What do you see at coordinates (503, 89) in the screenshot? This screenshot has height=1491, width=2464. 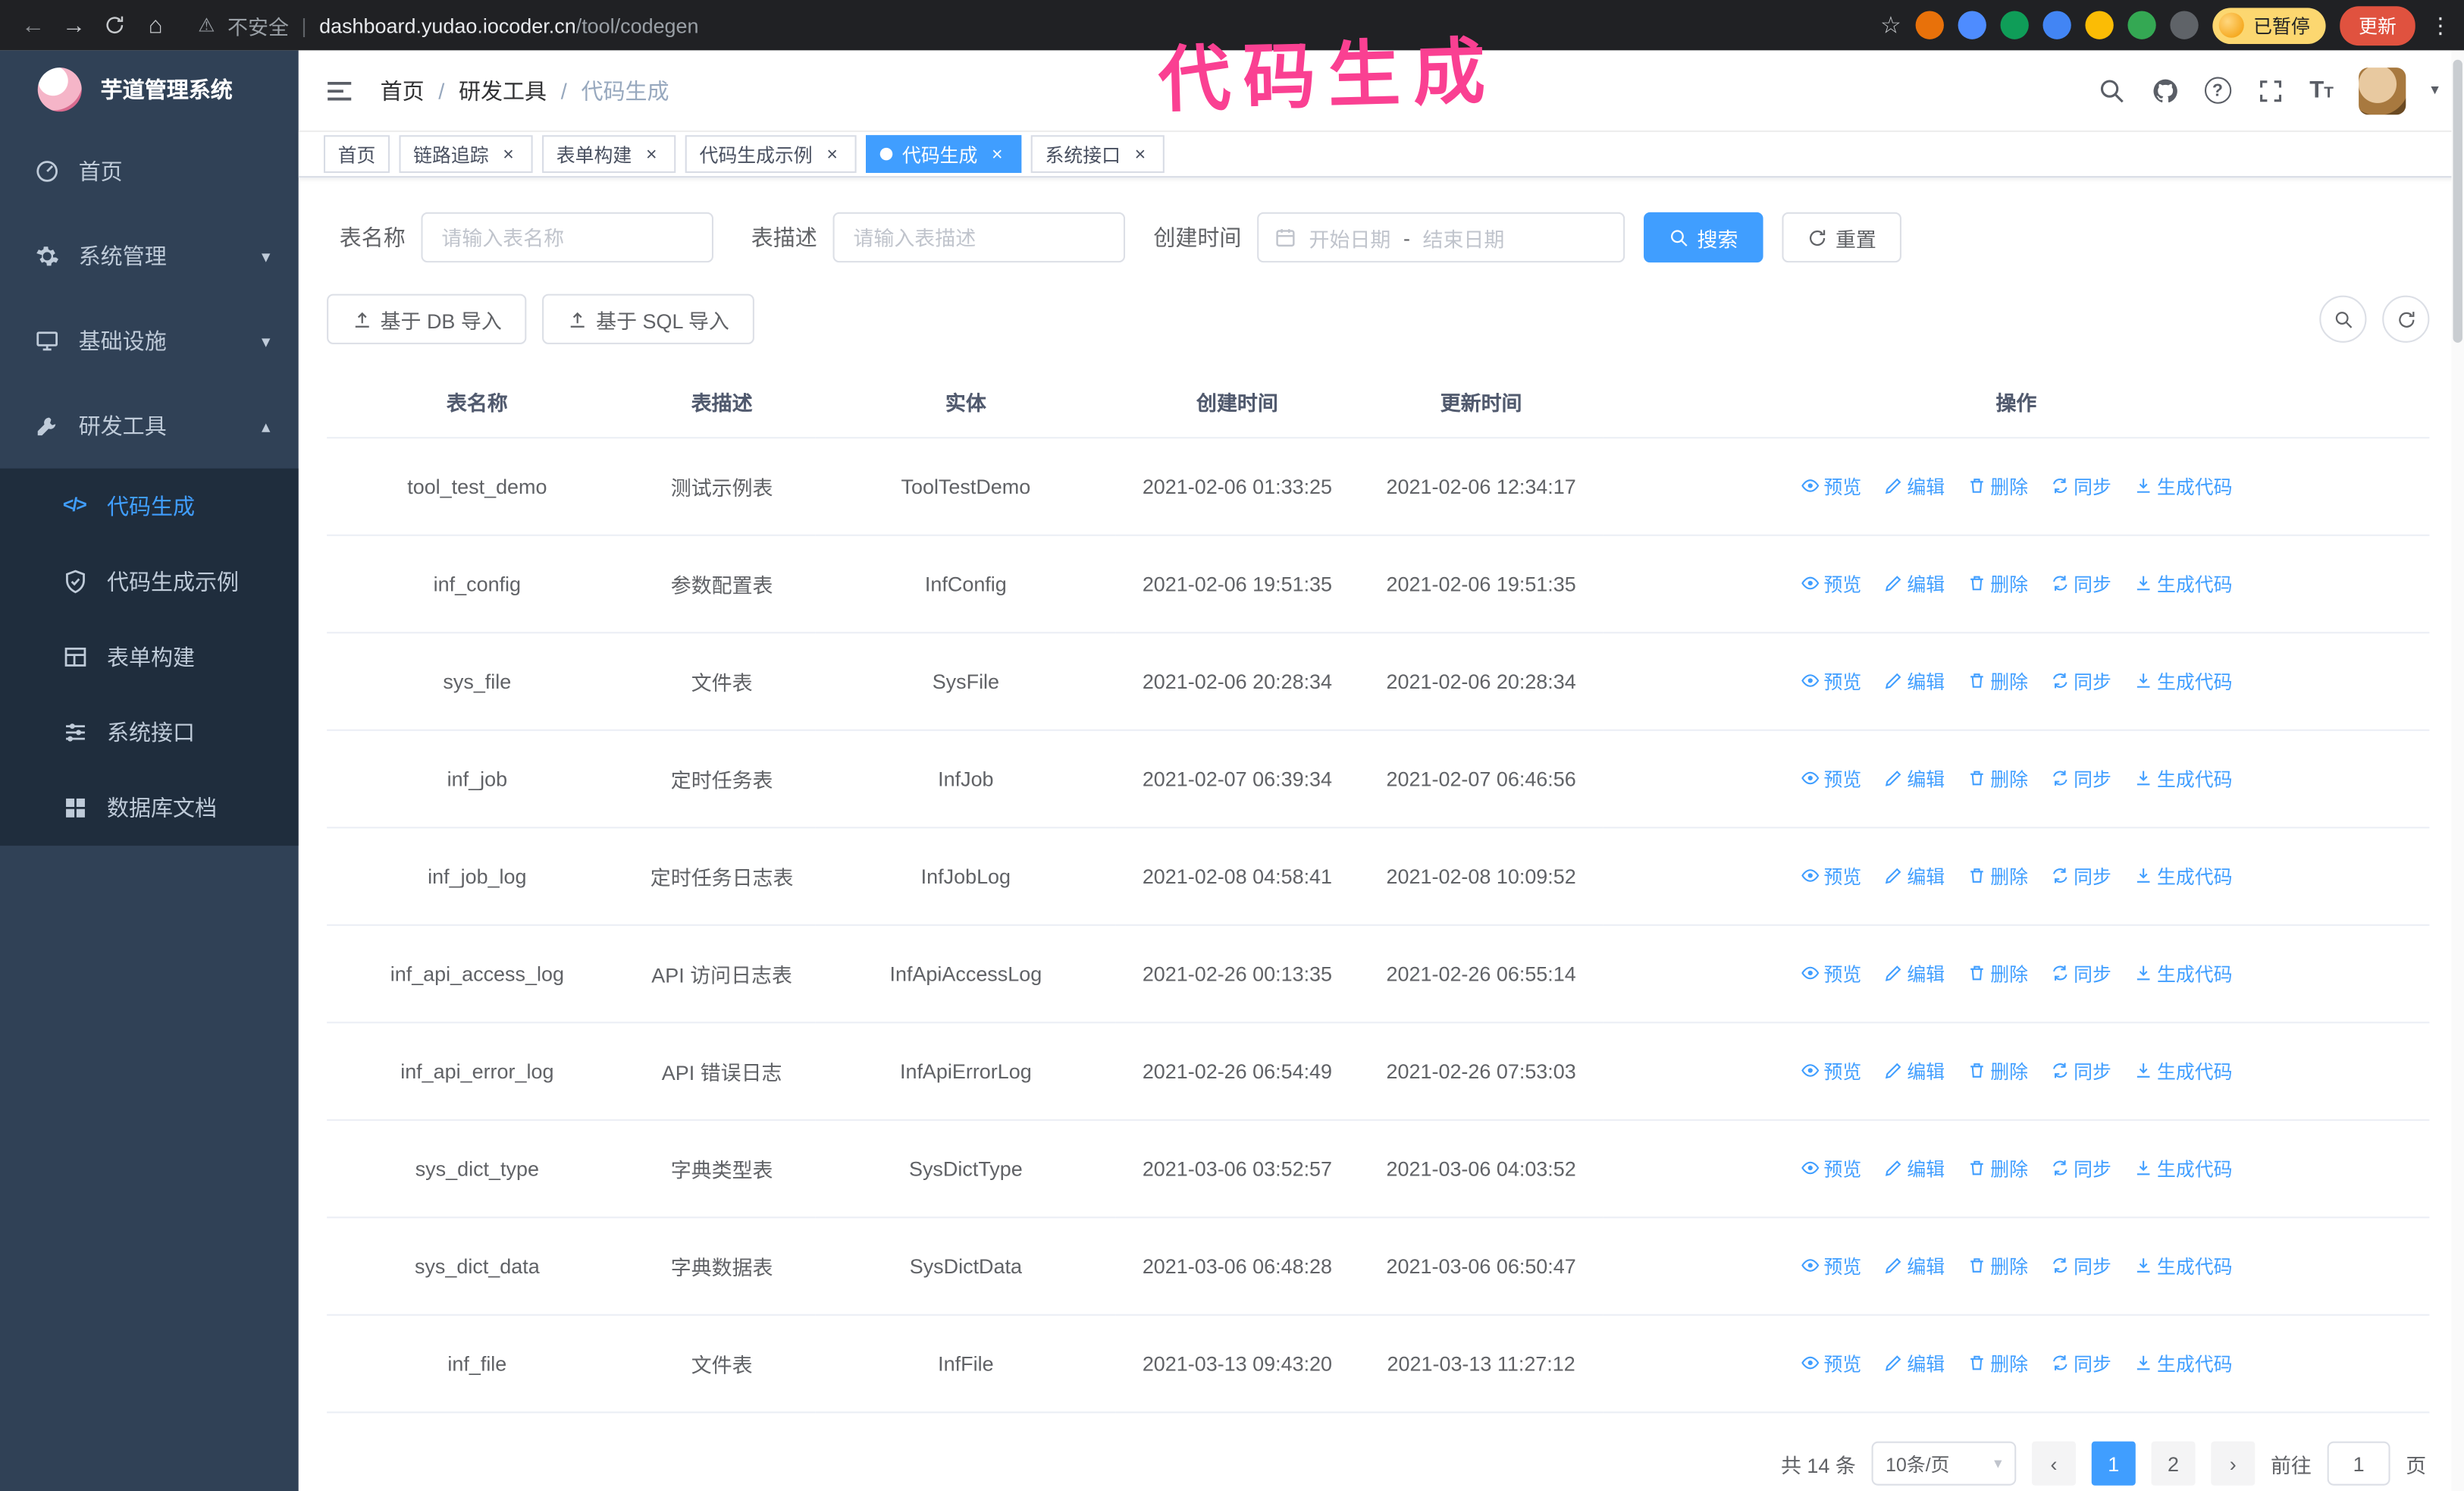 I see `breadcrumb-devtools: 研发工具` at bounding box center [503, 89].